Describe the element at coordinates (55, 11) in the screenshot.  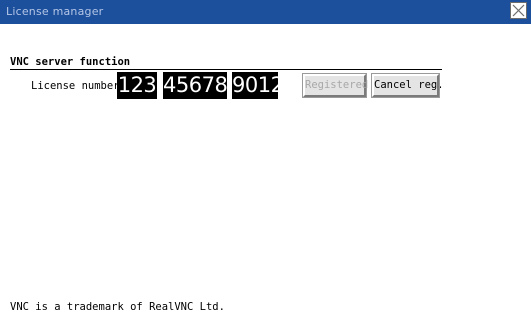
I see `window-title: License manager` at that location.